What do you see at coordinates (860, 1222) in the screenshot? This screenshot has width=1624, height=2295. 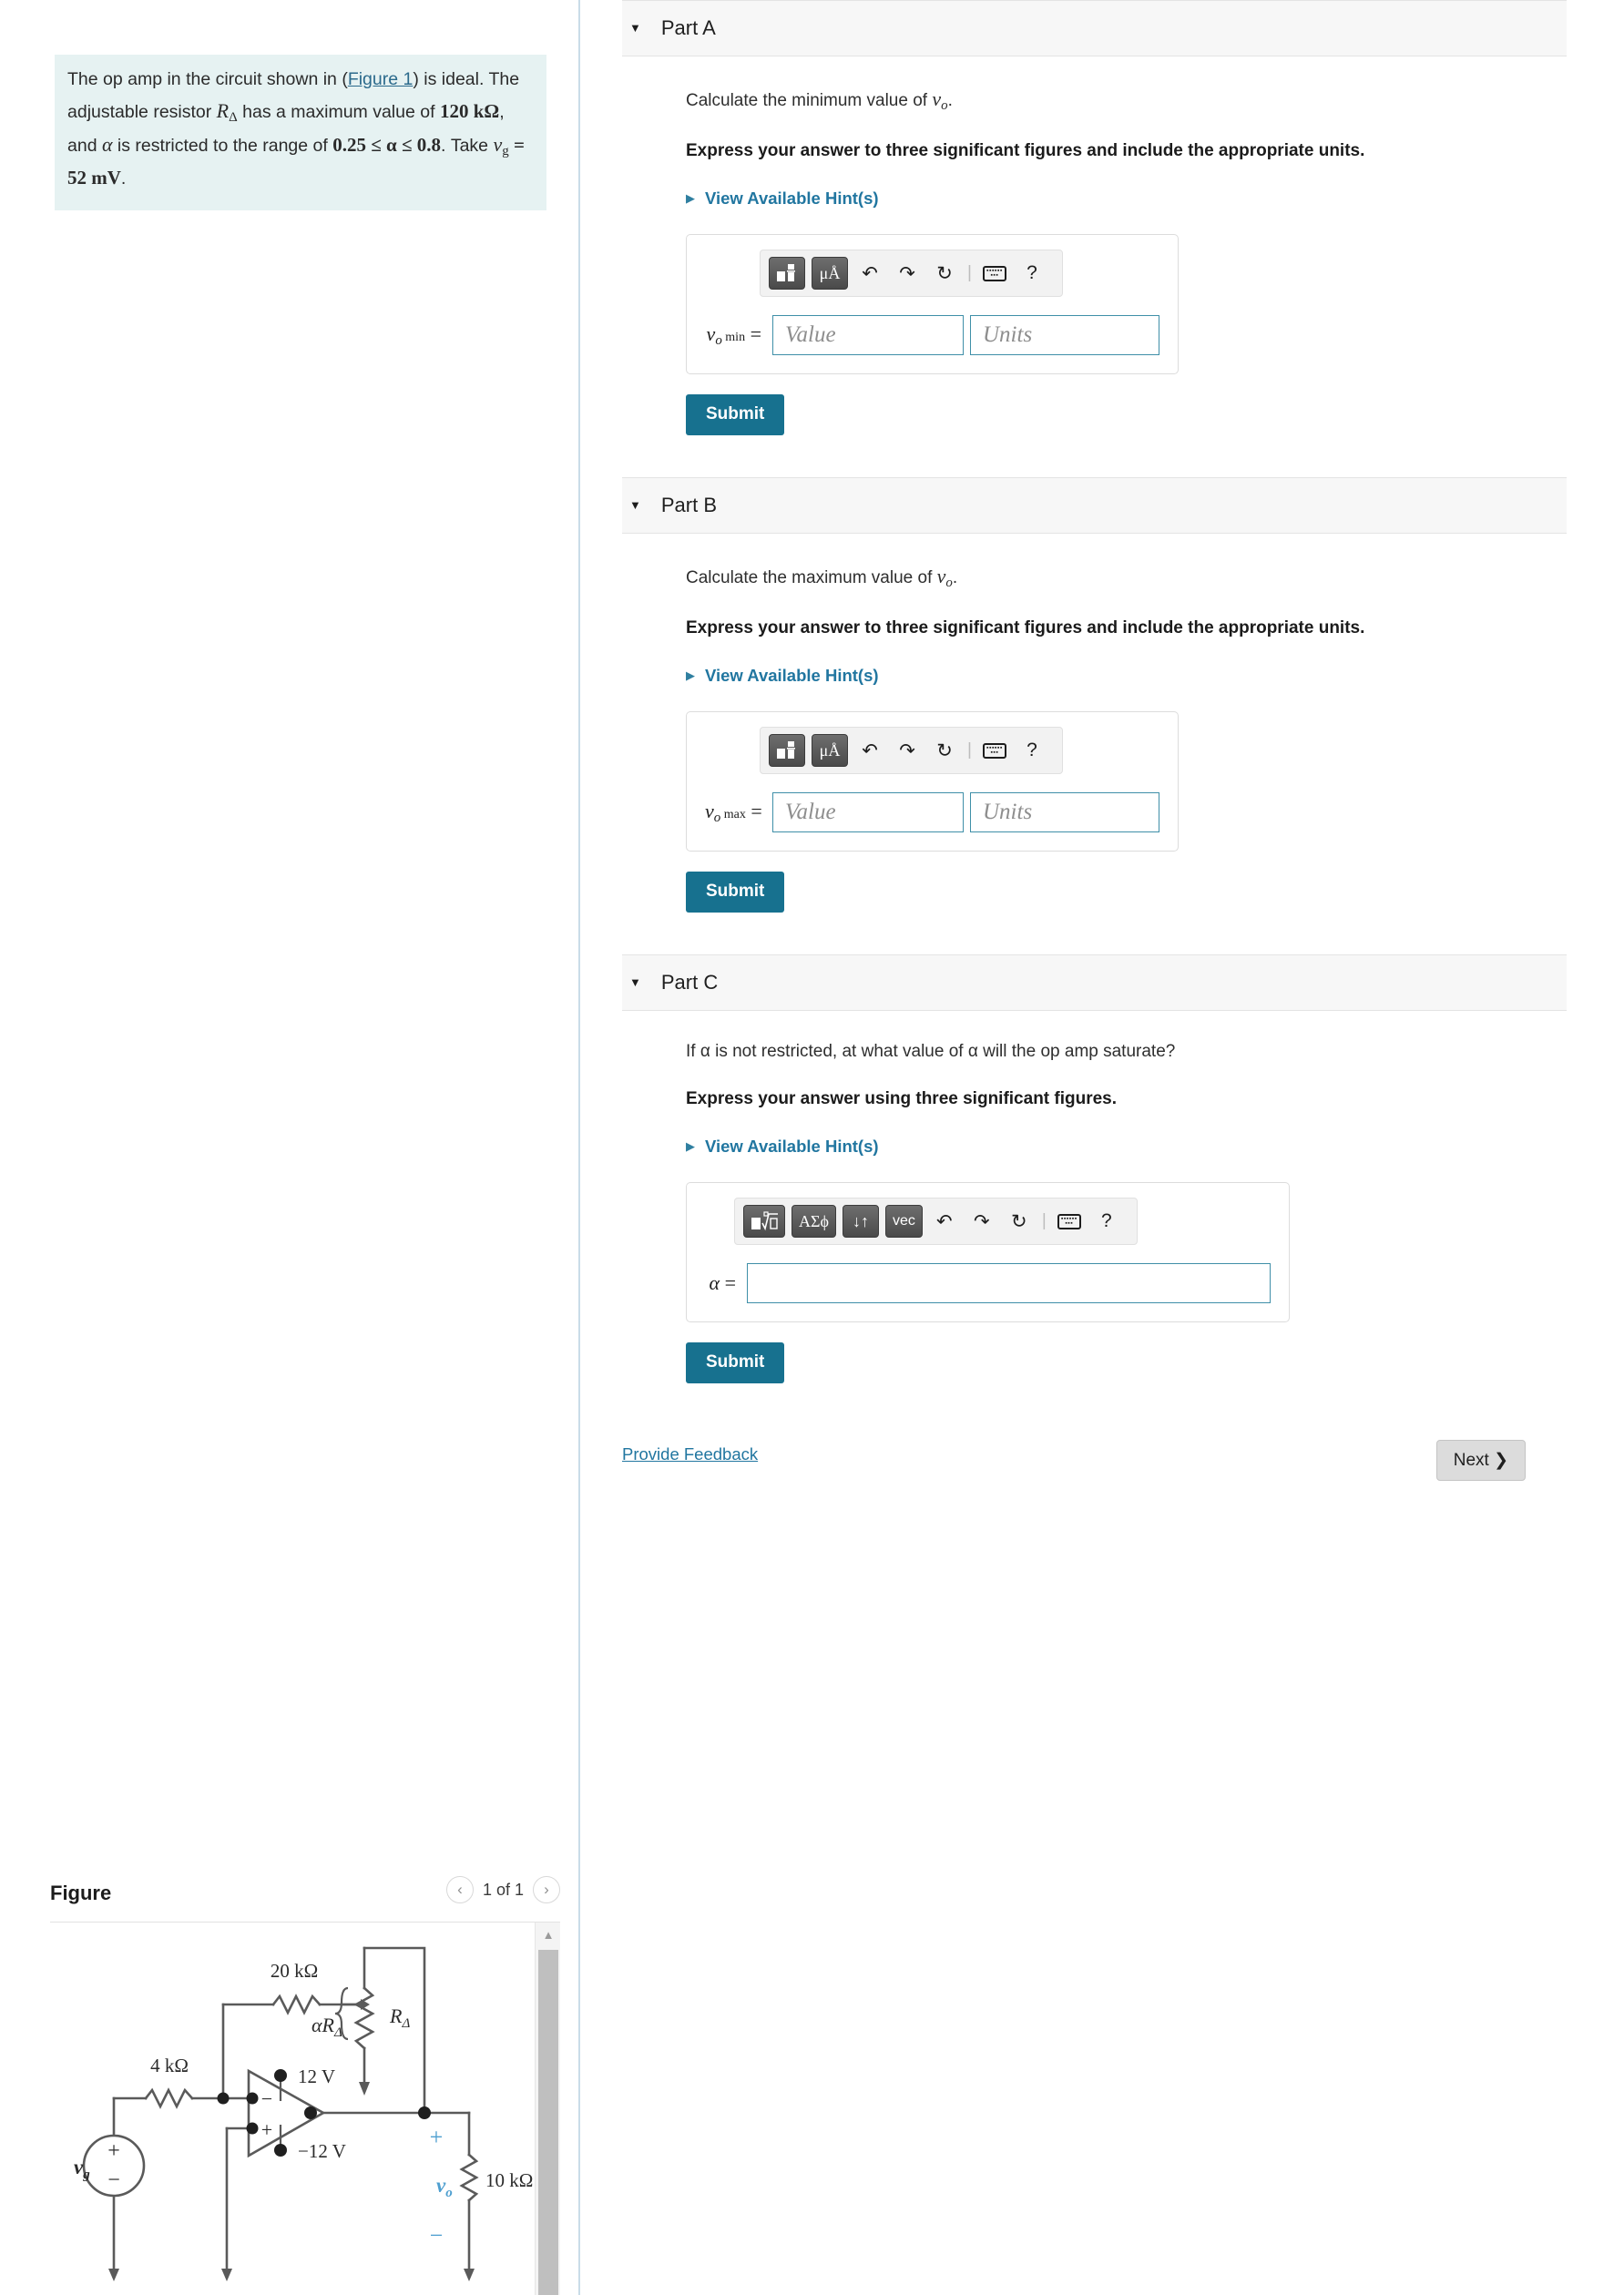 I see `sort-icon: ↓↑` at bounding box center [860, 1222].